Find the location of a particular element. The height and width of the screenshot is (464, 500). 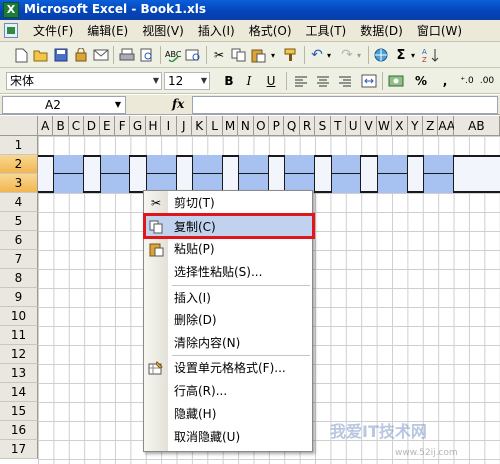

permission-icon is located at coordinates (81, 55).